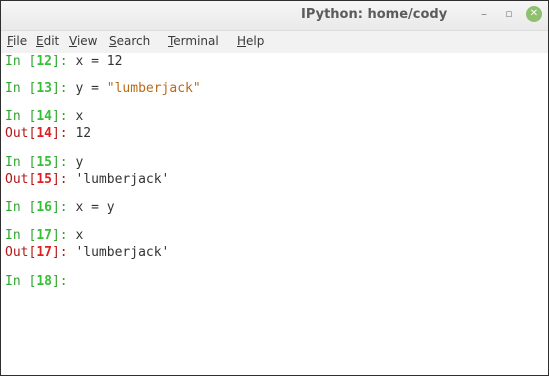 This screenshot has height=376, width=549. What do you see at coordinates (48, 133) in the screenshot?
I see `output-line: Out[14]: 12` at bounding box center [48, 133].